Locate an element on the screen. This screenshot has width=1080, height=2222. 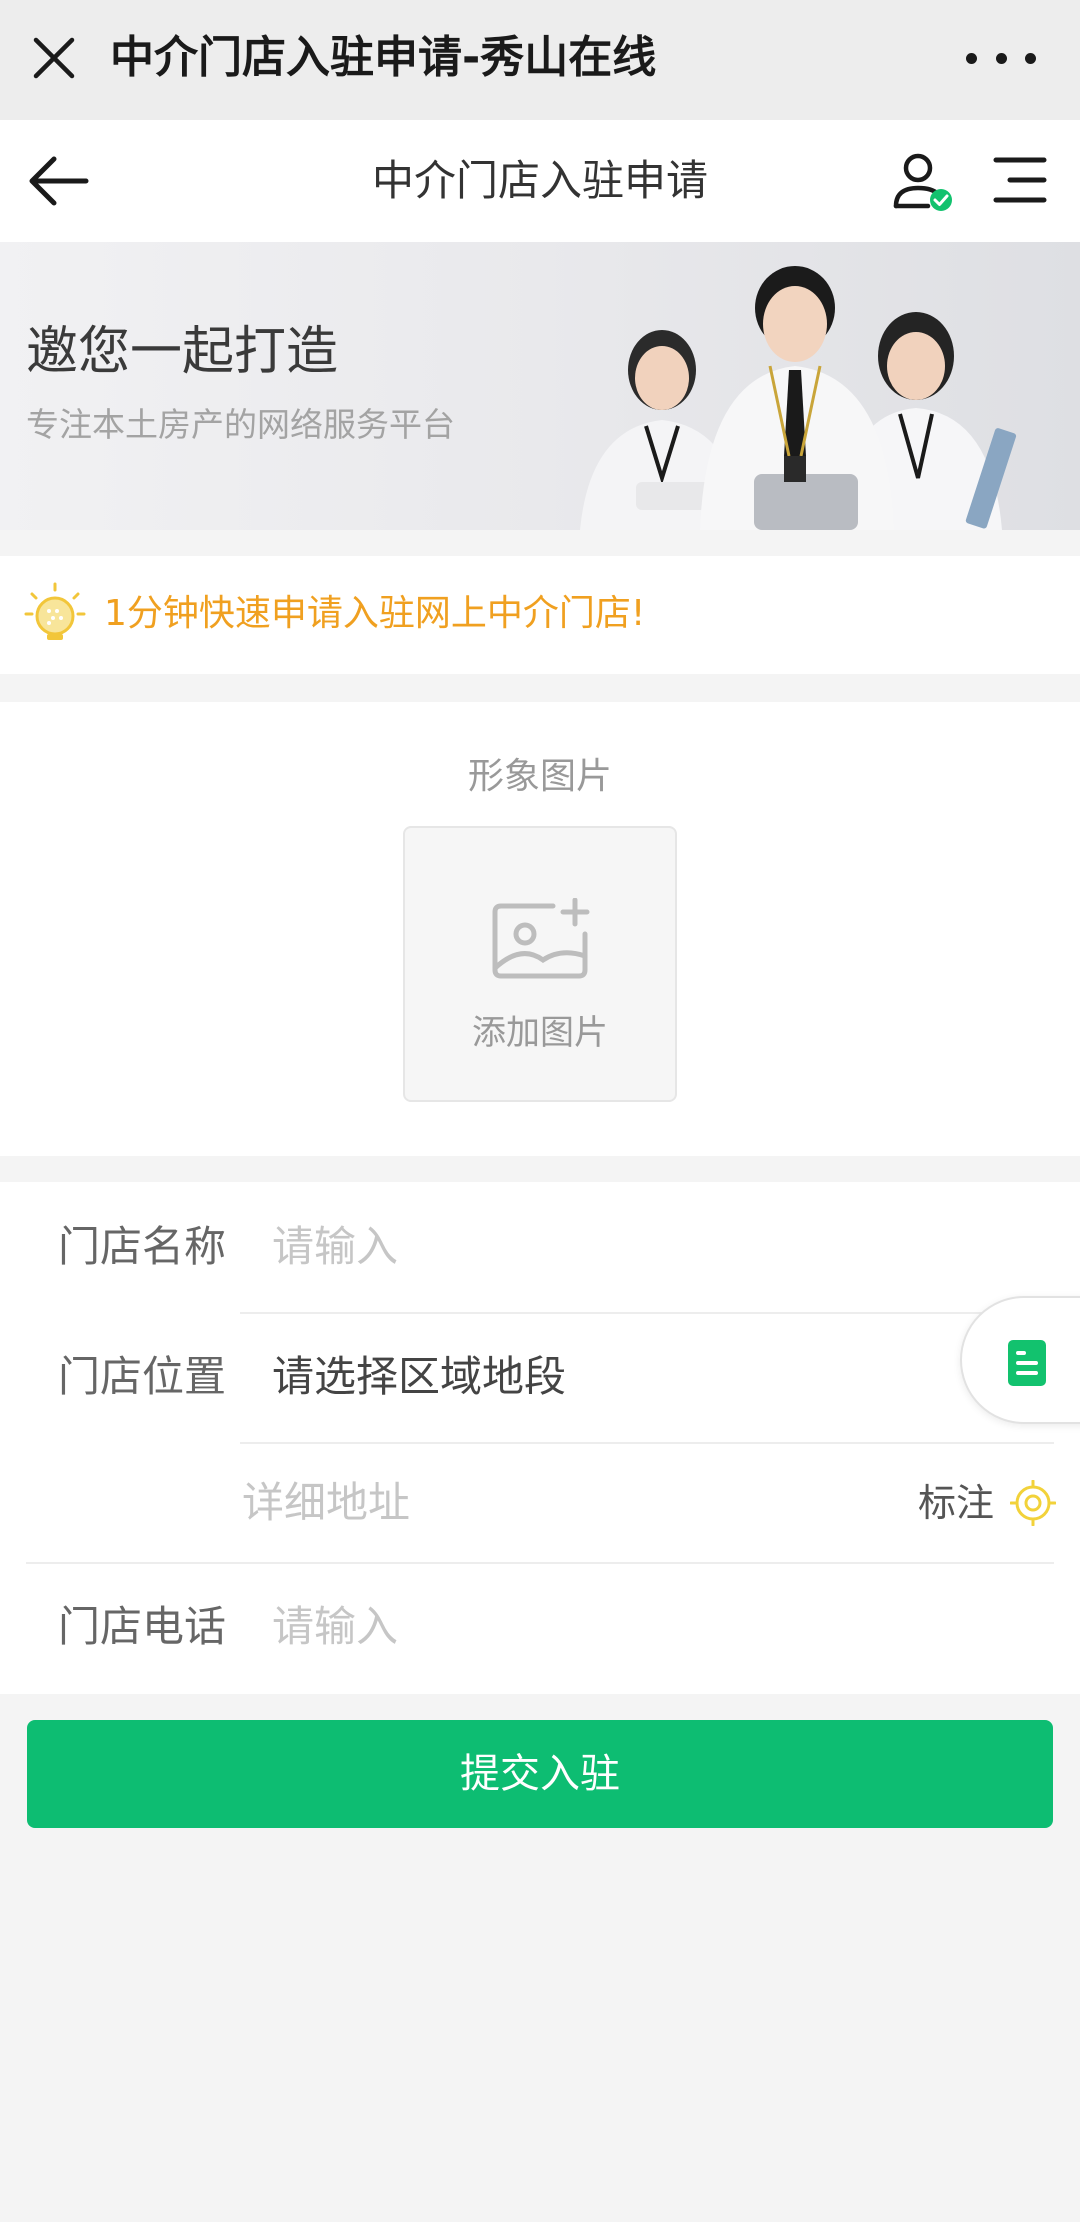
tip-text: 1分钟快速申请入驻网上中介门店! is located at coordinates (375, 613).